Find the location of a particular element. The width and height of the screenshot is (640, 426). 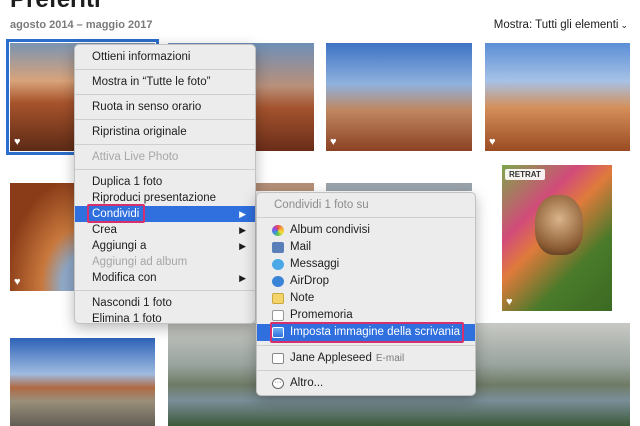

messages-icon is located at coordinates (278, 264).